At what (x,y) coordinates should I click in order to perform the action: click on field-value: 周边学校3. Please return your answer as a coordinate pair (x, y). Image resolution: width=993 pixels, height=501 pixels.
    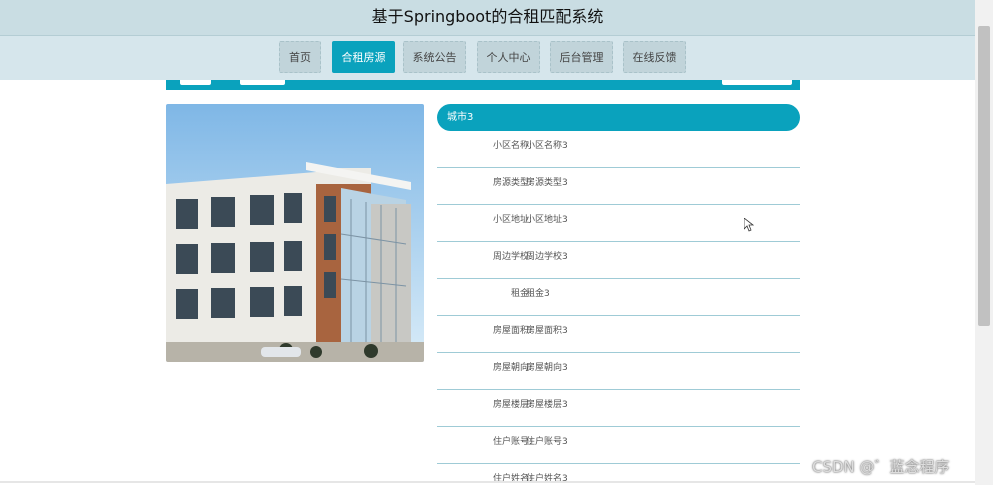
    Looking at the image, I should click on (547, 257).